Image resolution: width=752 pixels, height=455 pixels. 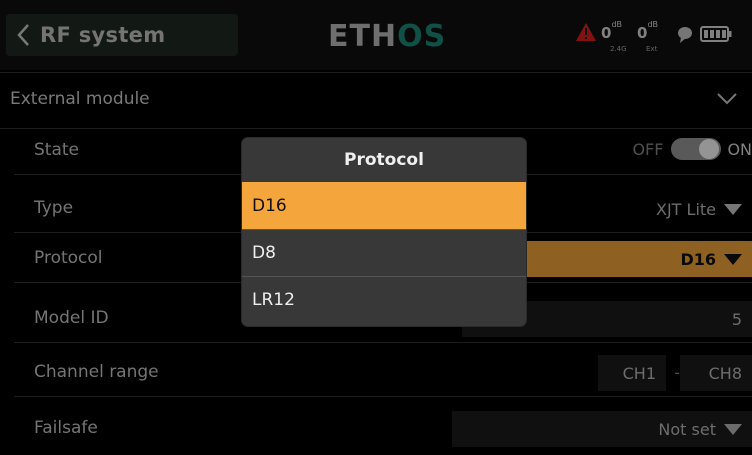 What do you see at coordinates (384, 160) in the screenshot?
I see `dialog-title: Protocol` at bounding box center [384, 160].